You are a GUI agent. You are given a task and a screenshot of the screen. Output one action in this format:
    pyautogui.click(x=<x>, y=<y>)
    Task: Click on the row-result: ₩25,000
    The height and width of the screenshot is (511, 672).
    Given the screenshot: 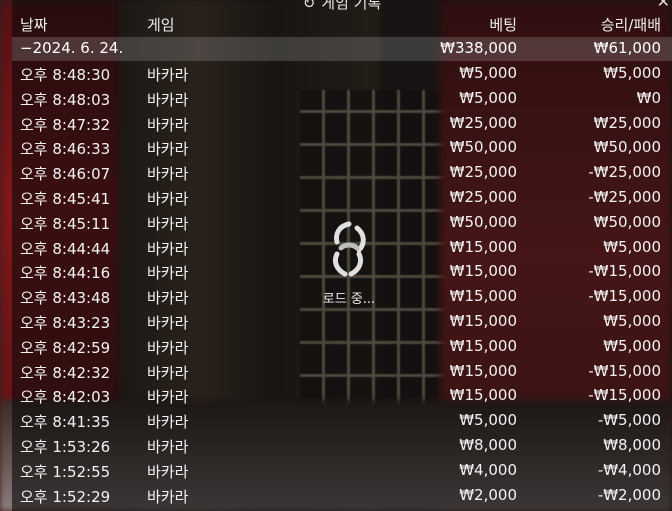 What is the action you would take?
    pyautogui.click(x=627, y=122)
    